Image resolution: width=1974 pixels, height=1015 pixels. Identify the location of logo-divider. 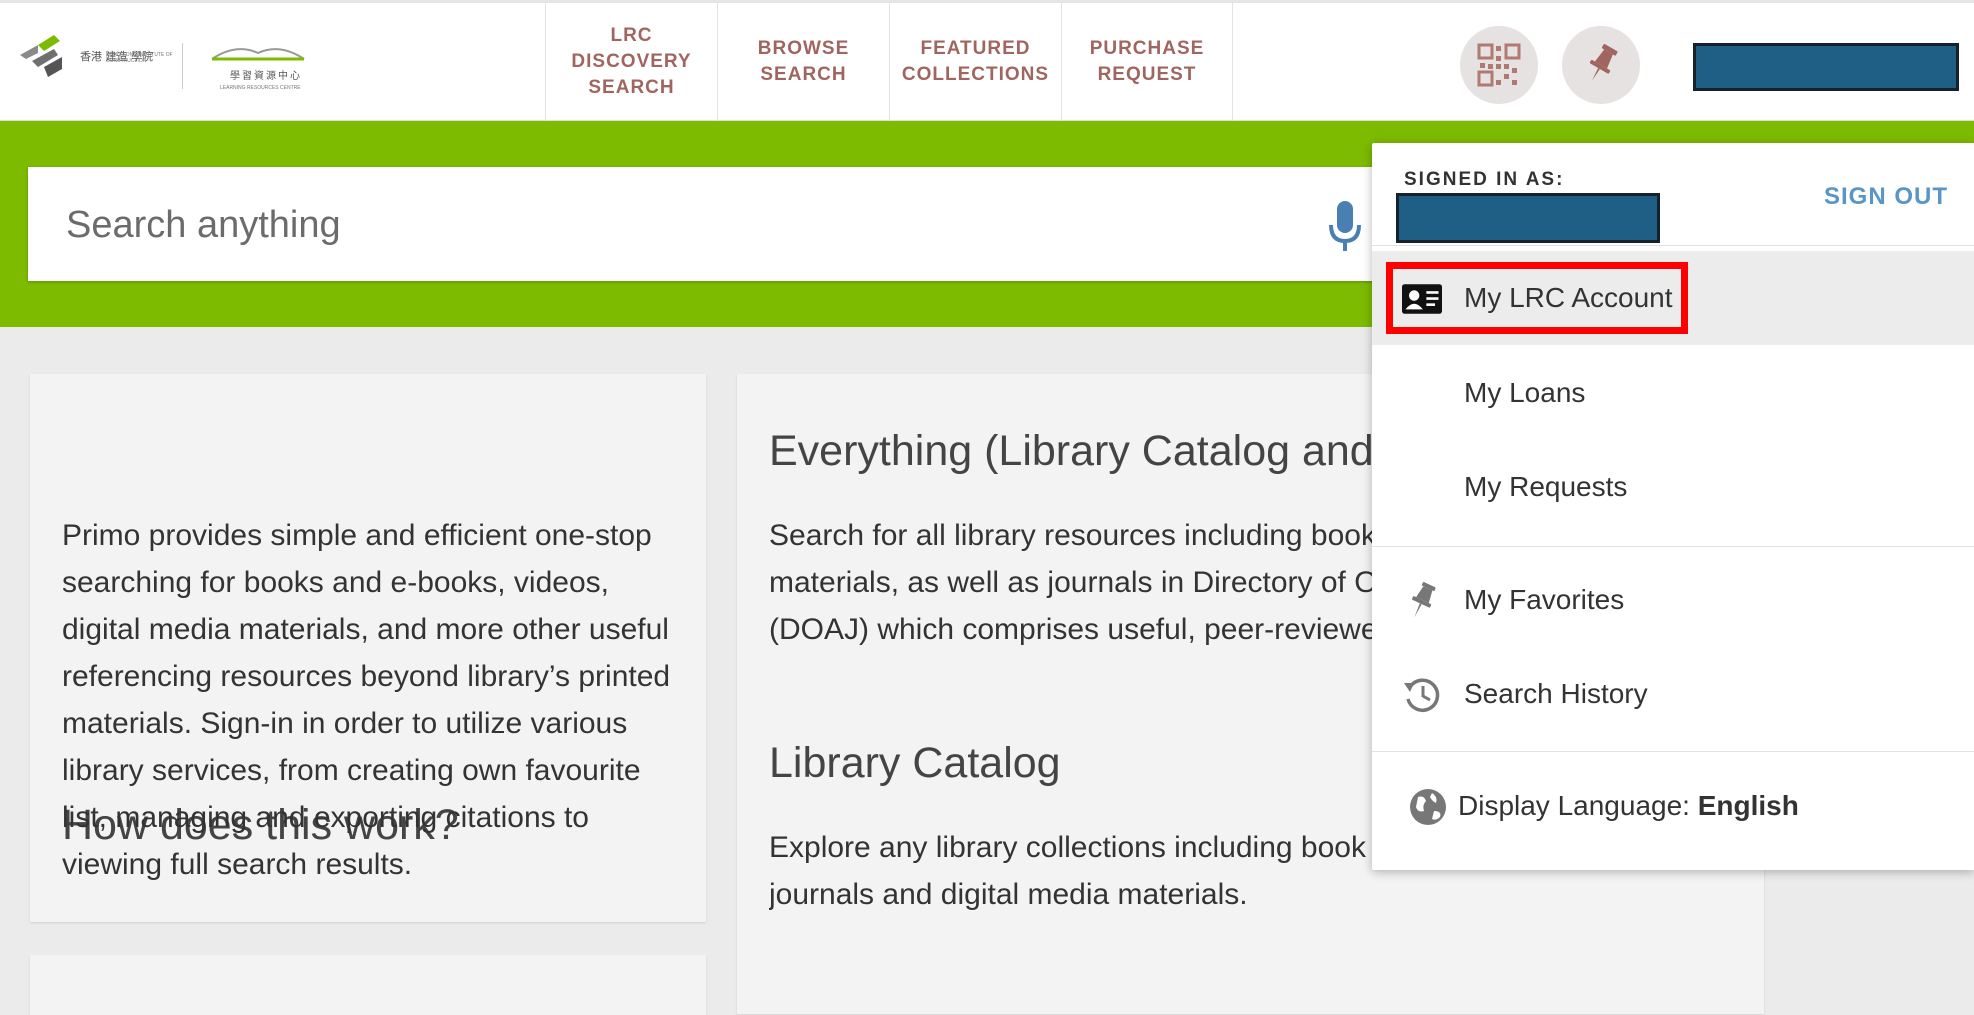
(182, 66).